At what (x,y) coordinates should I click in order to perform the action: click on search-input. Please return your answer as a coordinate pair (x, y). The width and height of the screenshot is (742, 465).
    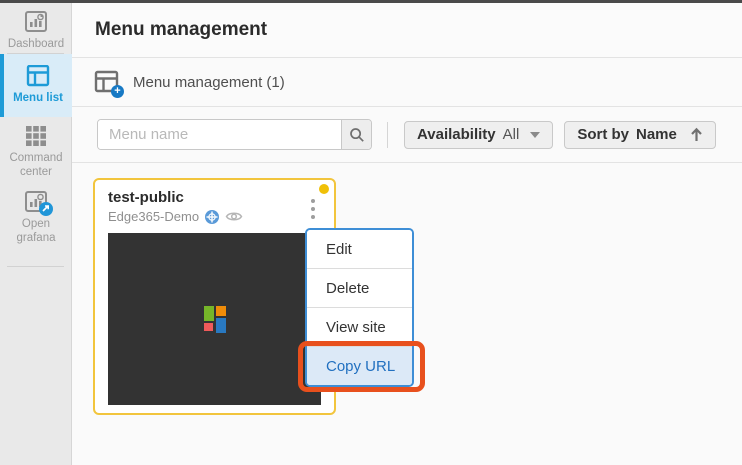
    Looking at the image, I should click on (219, 134).